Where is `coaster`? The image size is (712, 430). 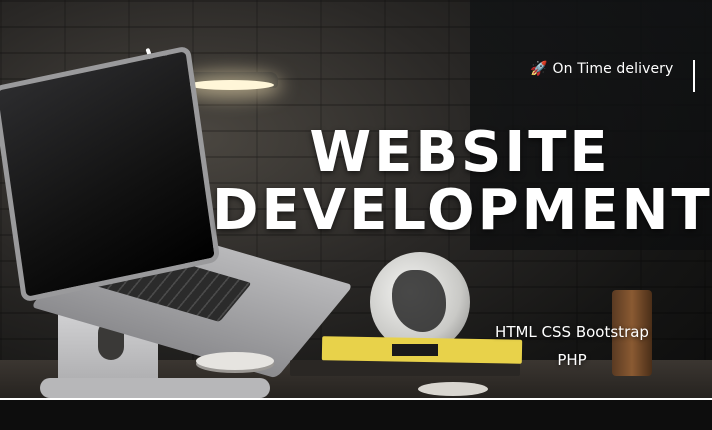 coaster is located at coordinates (453, 389).